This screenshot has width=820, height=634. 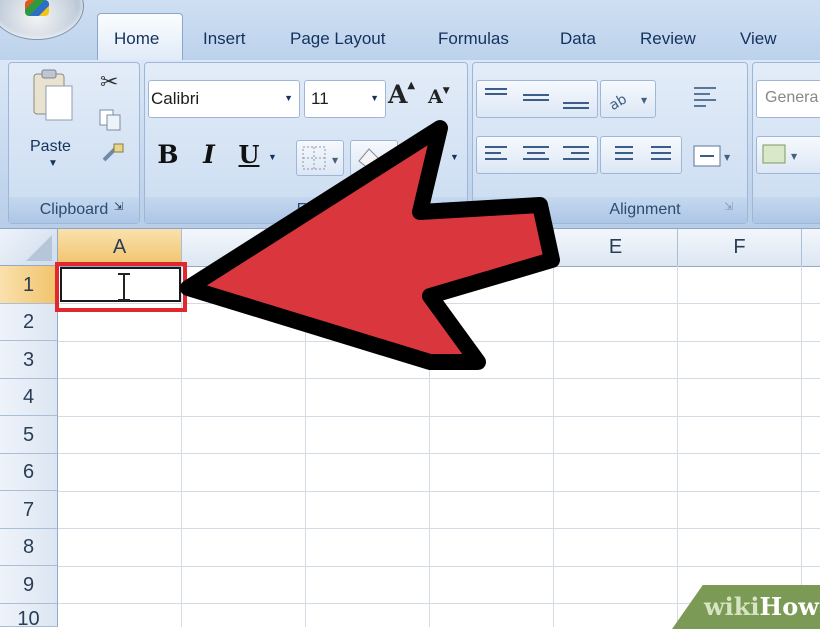 I want to click on watermark-wiki: wiki, so click(x=732, y=606).